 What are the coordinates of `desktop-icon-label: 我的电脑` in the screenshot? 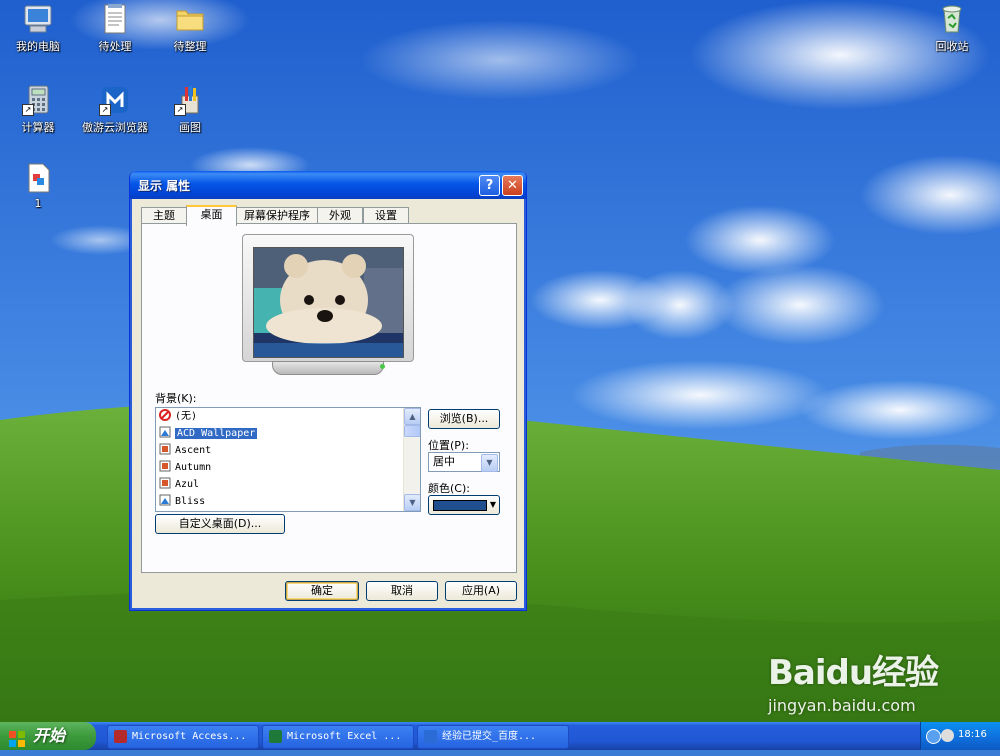 It's located at (38, 46).